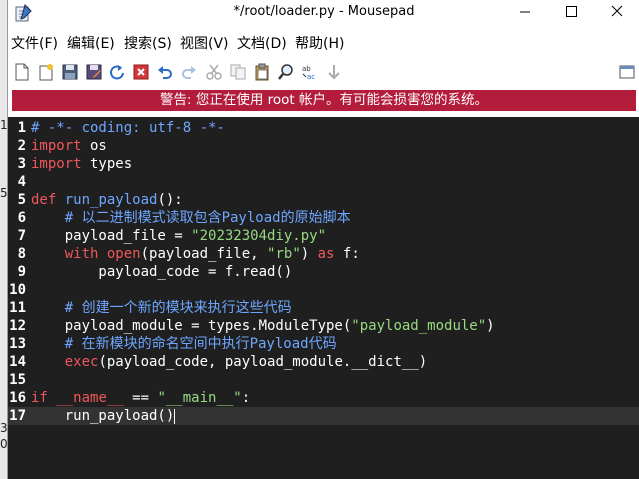 This screenshot has height=479, width=639. I want to click on code-token: if, so click(39, 398).